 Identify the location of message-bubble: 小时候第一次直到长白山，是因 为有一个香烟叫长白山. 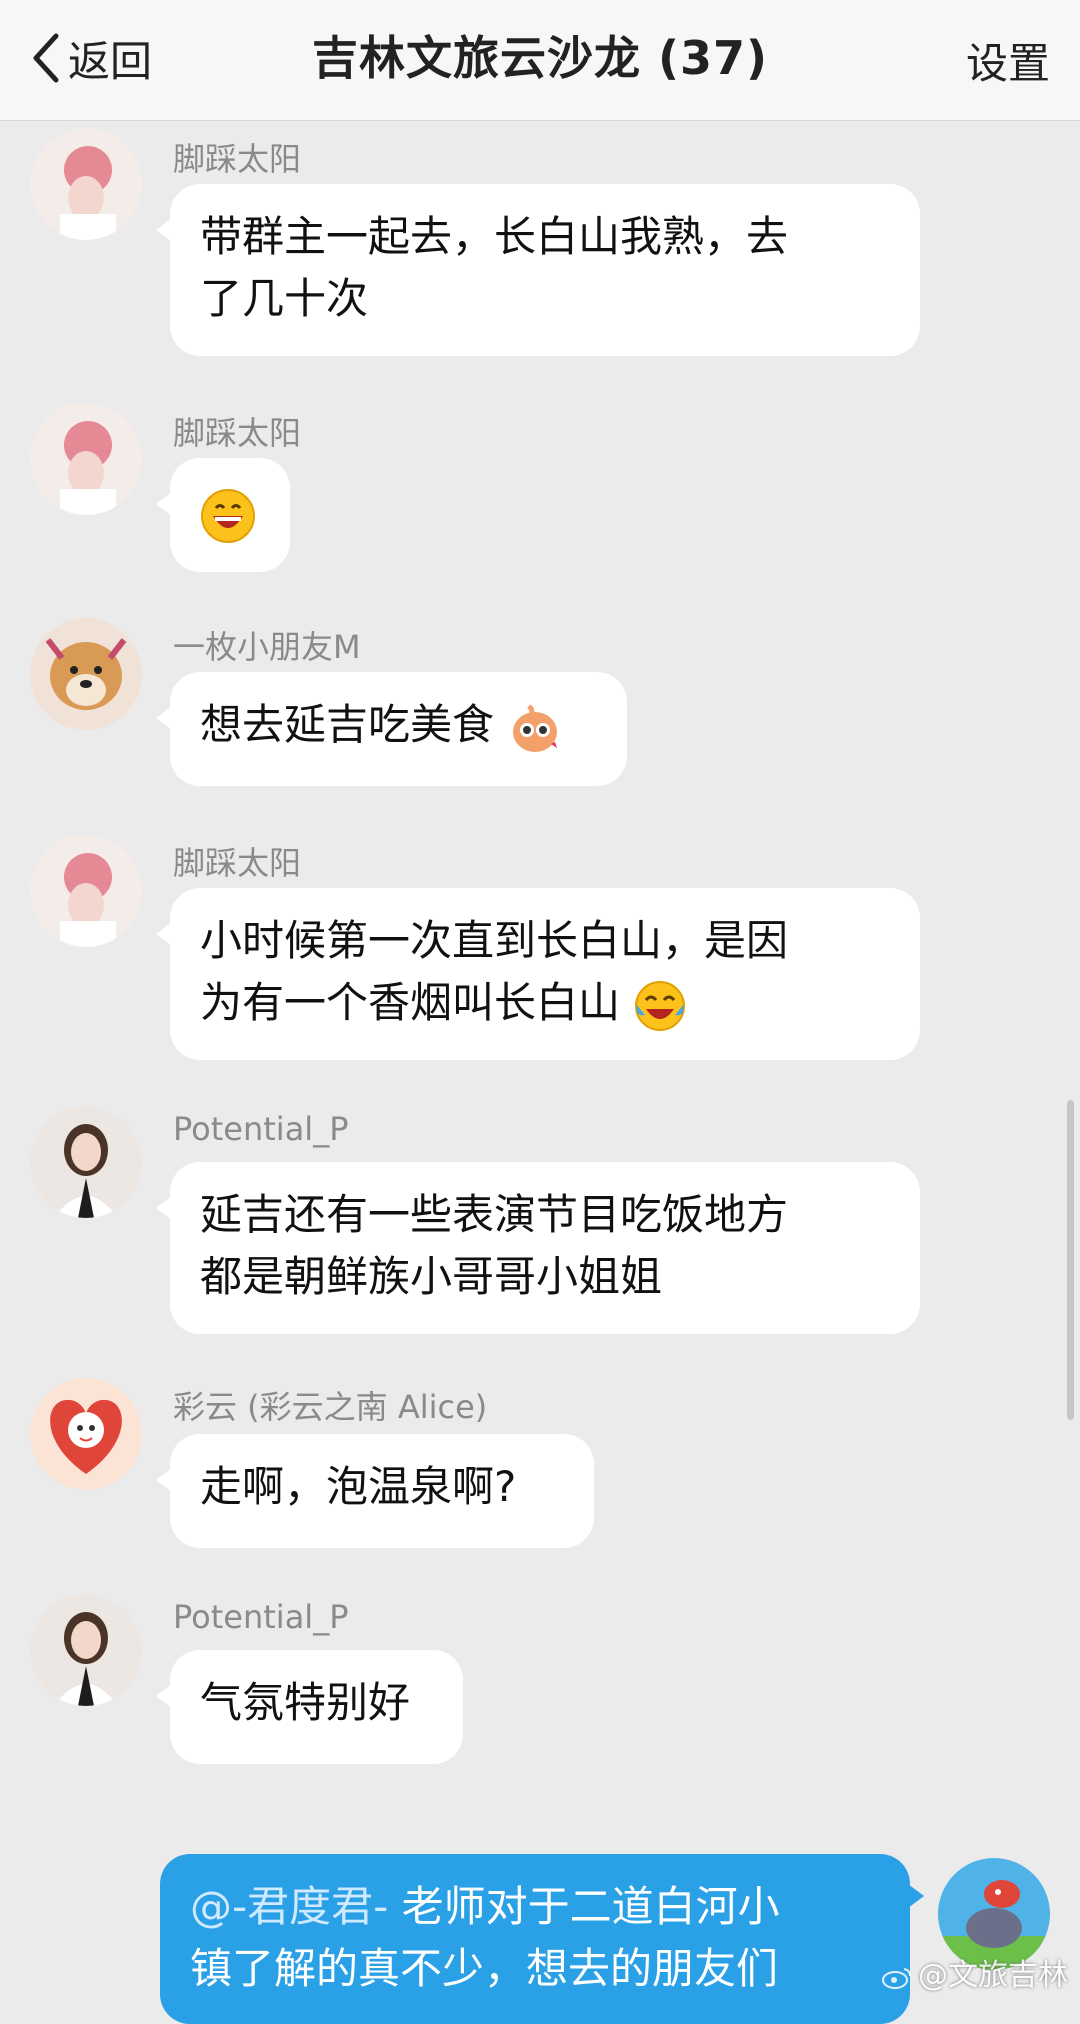
(538, 974).